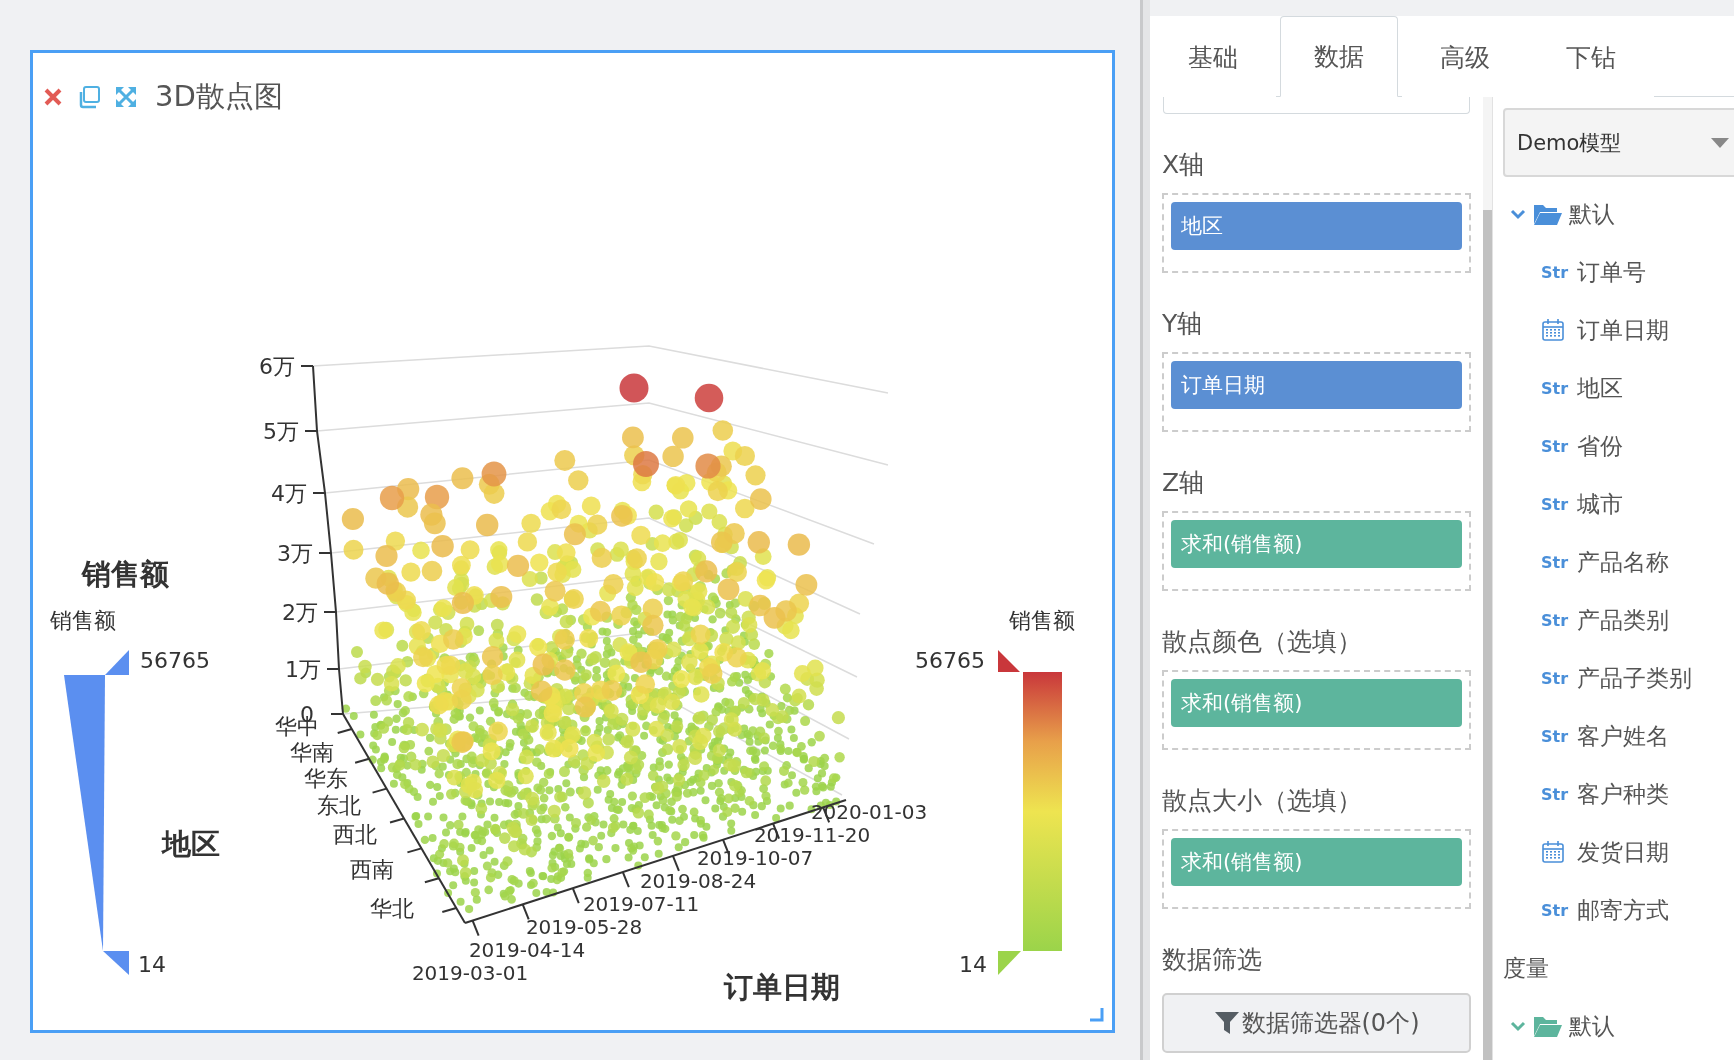 The image size is (1734, 1060). Describe the element at coordinates (1611, 272) in the screenshot. I see `field-item: 订单号` at that location.